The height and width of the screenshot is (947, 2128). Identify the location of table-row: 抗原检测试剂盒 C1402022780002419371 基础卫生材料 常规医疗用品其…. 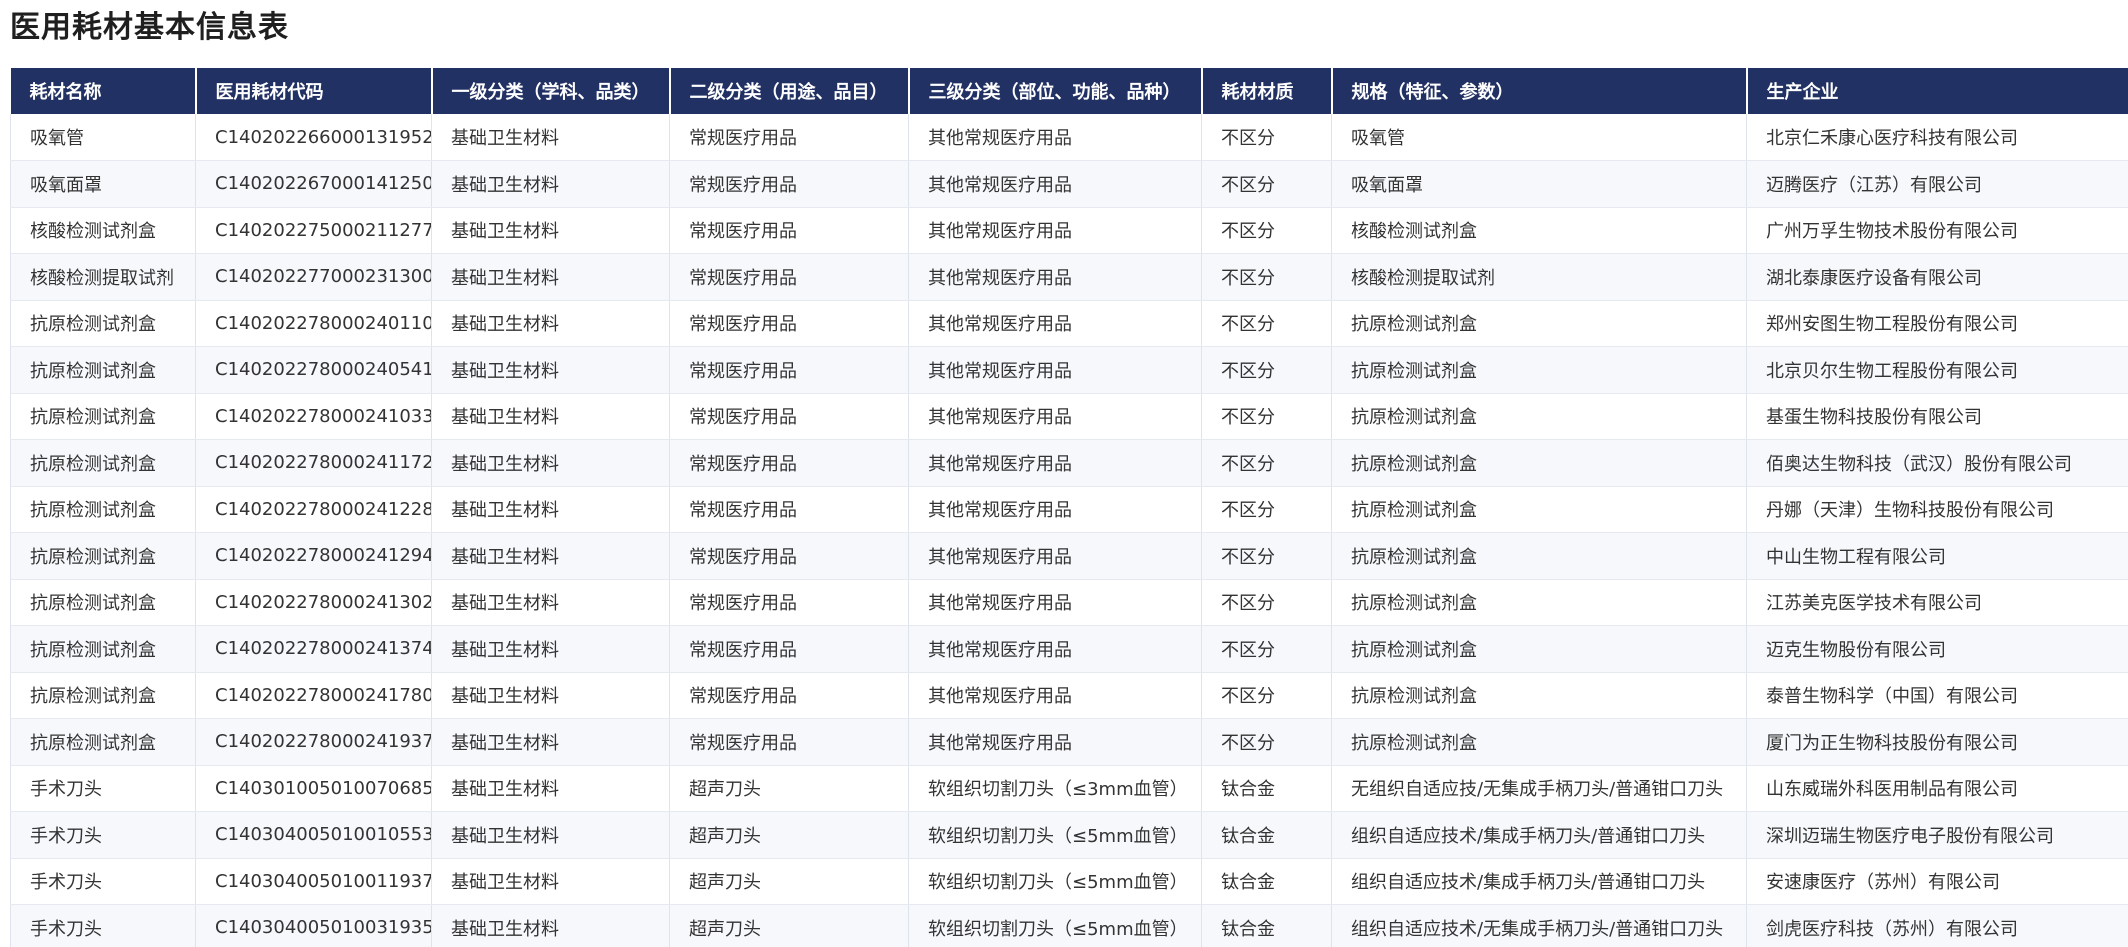
(1069, 742).